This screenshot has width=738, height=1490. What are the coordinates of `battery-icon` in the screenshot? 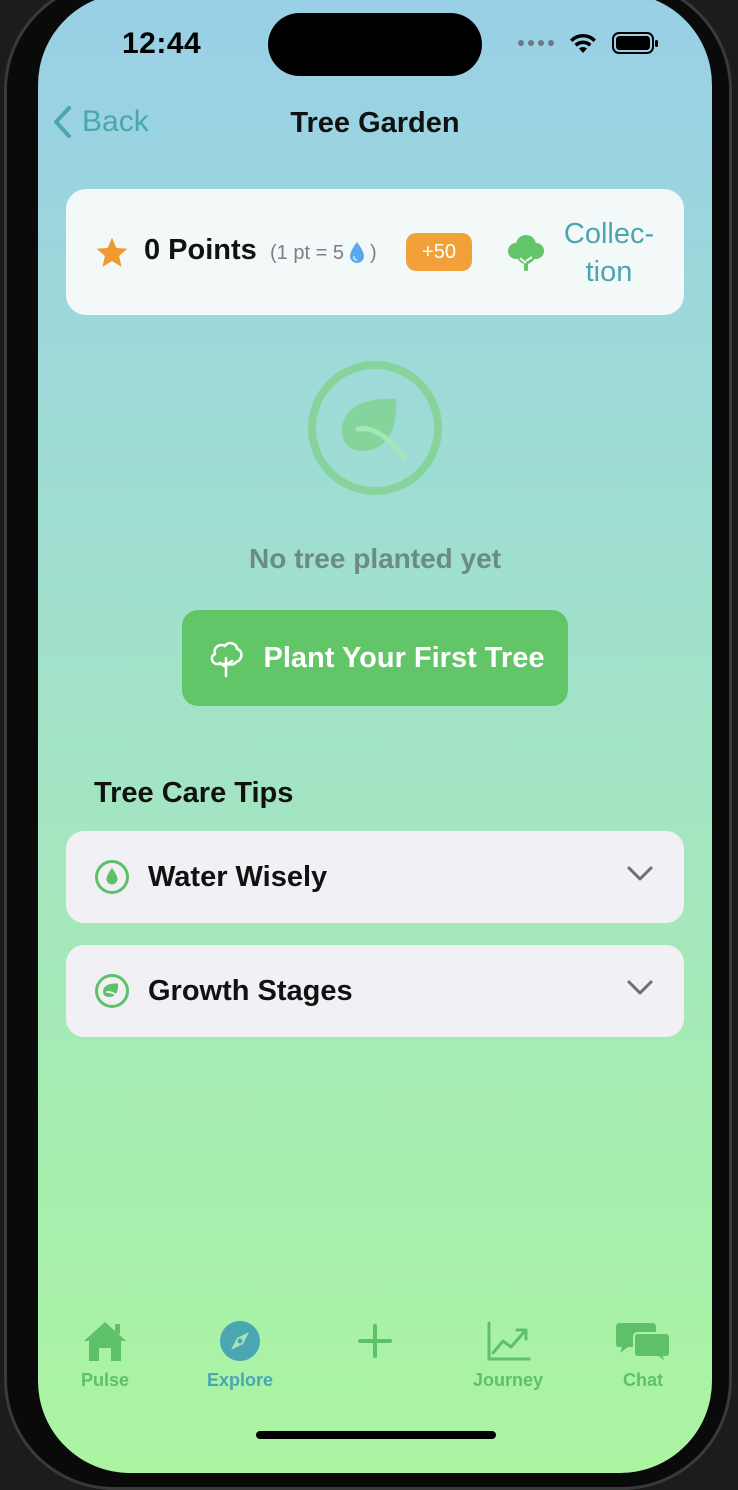 It's located at (635, 43).